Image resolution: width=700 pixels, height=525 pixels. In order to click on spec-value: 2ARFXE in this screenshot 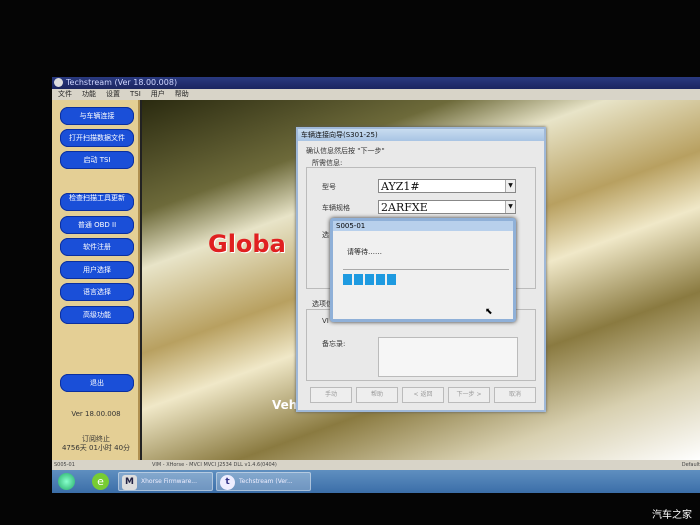, I will do `click(404, 207)`.